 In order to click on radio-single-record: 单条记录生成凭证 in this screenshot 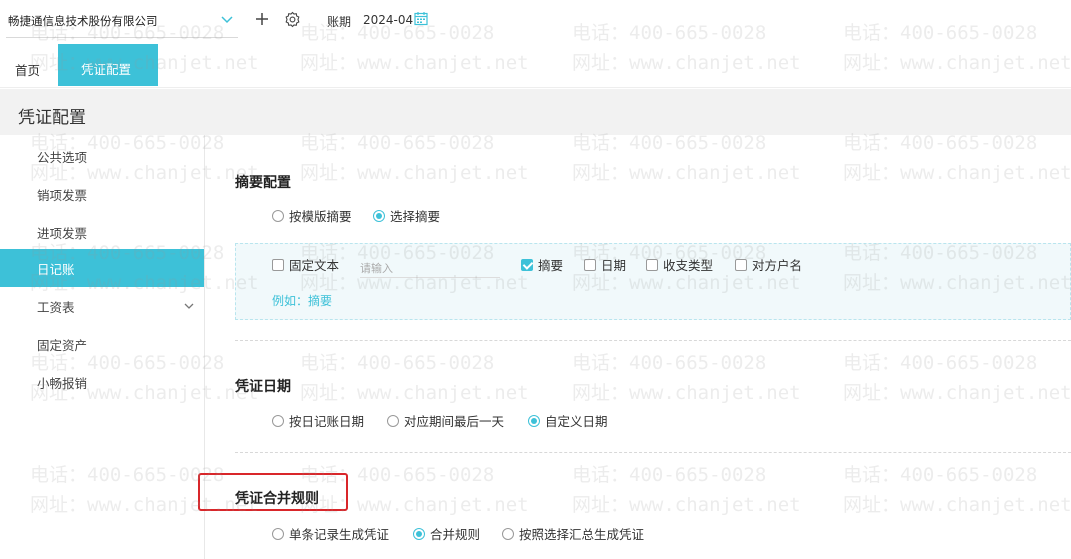, I will do `click(330, 533)`.